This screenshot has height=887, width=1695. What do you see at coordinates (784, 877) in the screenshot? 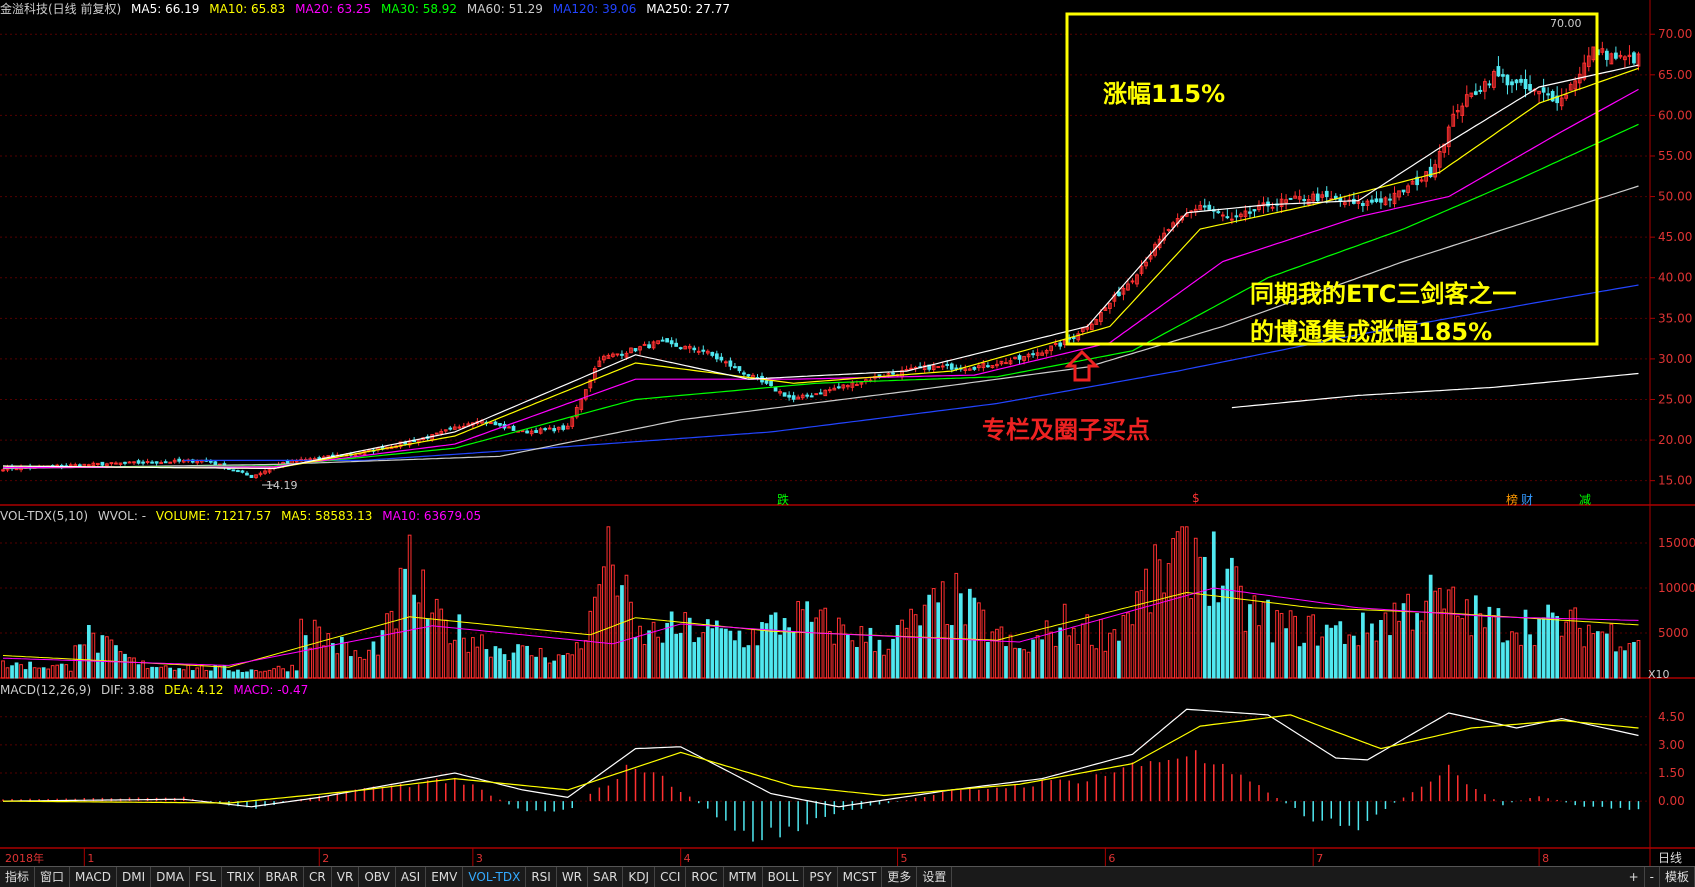
I see `tab-21: BOLL` at bounding box center [784, 877].